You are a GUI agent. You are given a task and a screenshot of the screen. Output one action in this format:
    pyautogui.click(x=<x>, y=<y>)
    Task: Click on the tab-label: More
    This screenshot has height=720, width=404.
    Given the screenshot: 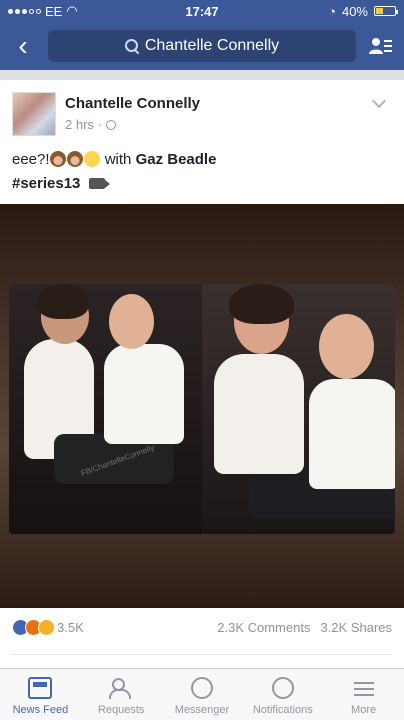 What is the action you would take?
    pyautogui.click(x=364, y=710)
    